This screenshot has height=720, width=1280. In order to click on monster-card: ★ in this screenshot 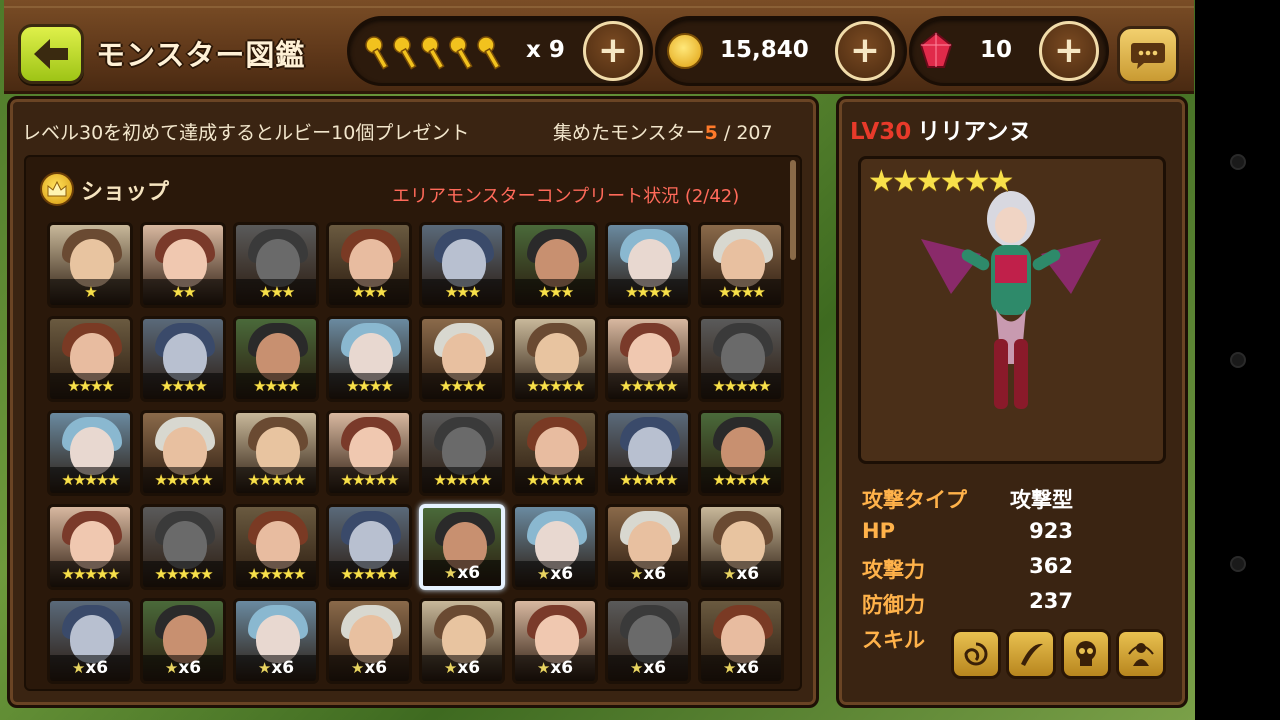, I will do `click(90, 265)`.